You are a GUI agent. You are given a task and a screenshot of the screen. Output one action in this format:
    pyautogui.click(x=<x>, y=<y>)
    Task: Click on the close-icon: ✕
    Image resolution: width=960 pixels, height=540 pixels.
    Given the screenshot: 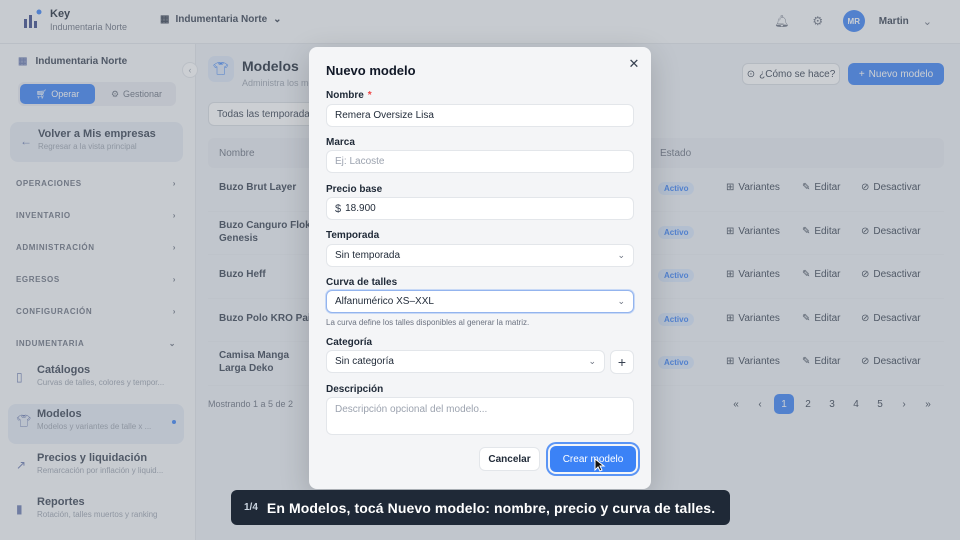 What is the action you would take?
    pyautogui.click(x=634, y=63)
    